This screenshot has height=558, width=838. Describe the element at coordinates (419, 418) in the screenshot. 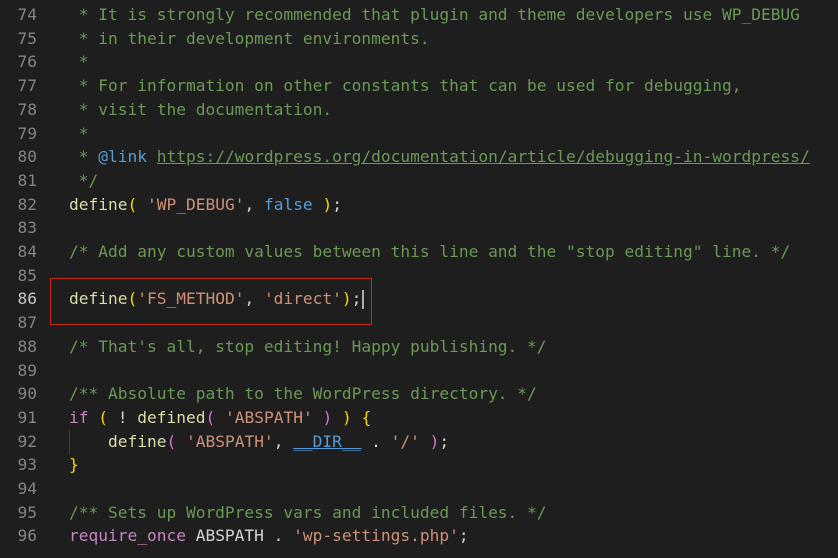

I see `code-line: 91 if ( ! defined( 'ABSPATH' ) ) {` at that location.